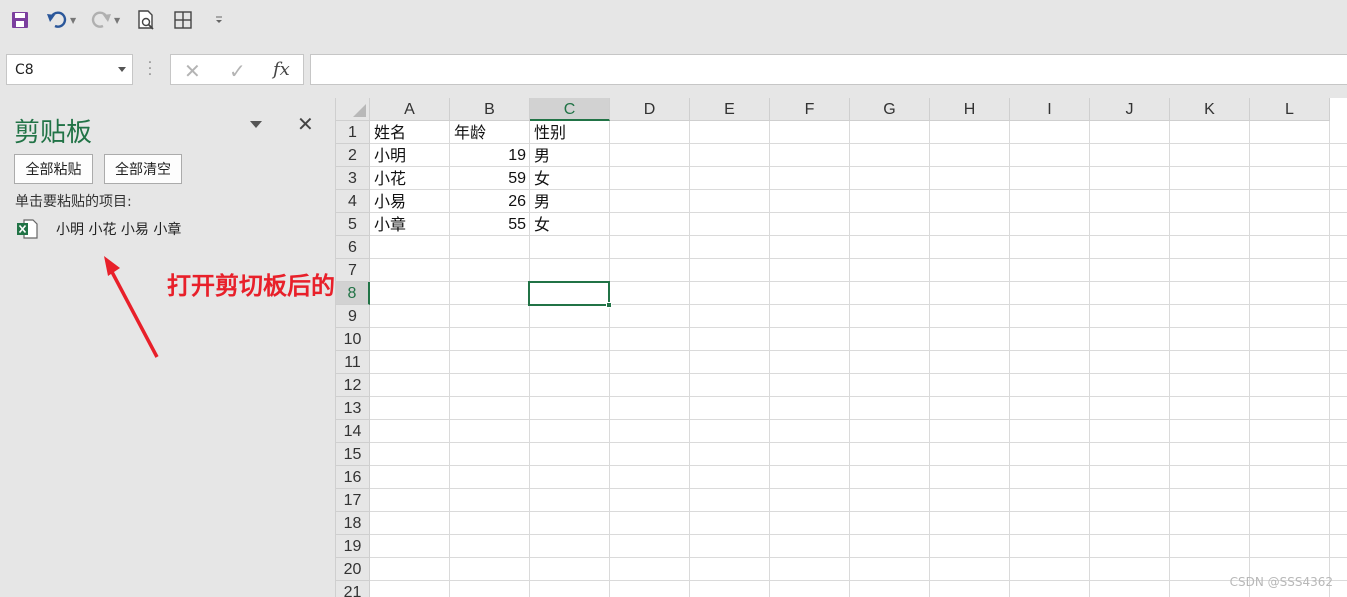  I want to click on borders-icon, so click(183, 20).